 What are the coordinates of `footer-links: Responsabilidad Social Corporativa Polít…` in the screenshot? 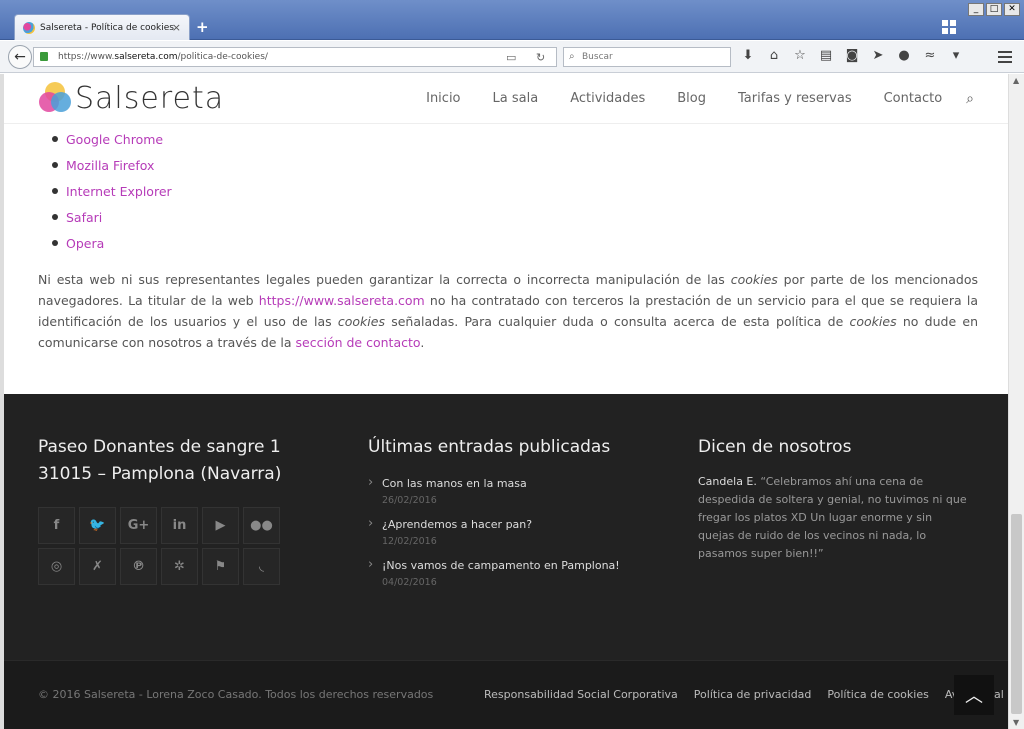 It's located at (744, 694).